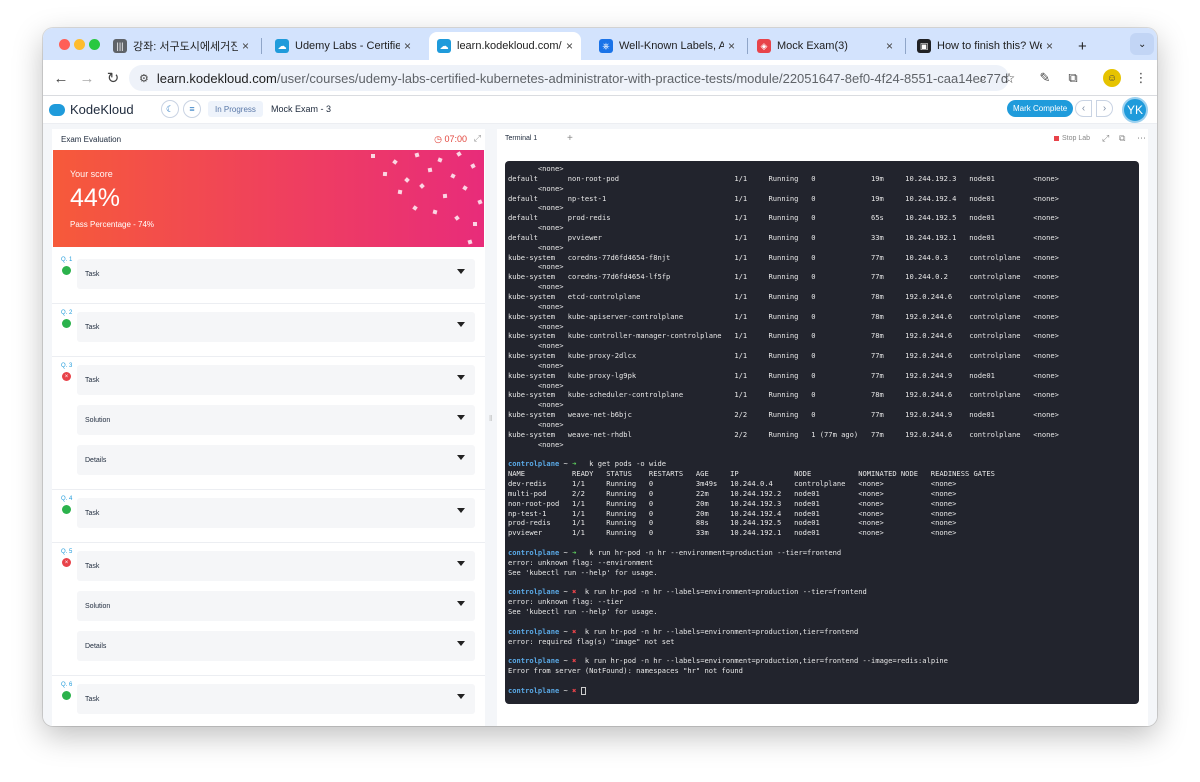  What do you see at coordinates (477, 138) in the screenshot?
I see `expand-icon: ⤢` at bounding box center [477, 138].